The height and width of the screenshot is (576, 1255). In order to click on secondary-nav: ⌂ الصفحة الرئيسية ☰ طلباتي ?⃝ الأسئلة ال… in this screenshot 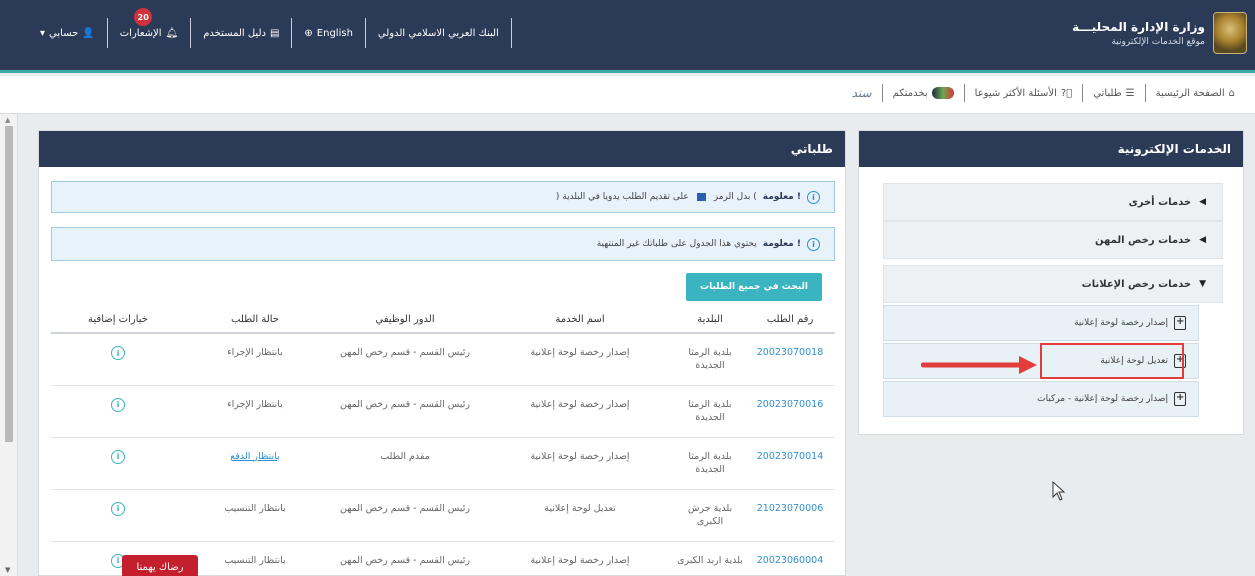, I will do `click(627, 95)`.